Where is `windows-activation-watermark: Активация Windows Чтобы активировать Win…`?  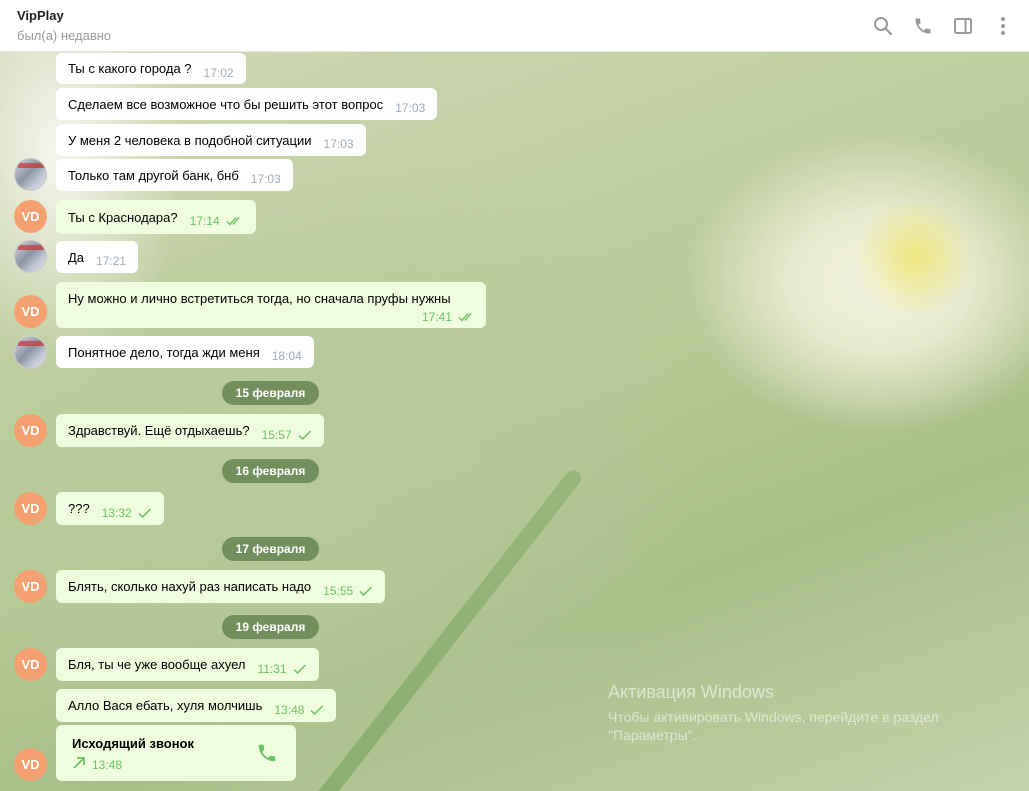
windows-activation-watermark: Активация Windows Чтобы активировать Win… is located at coordinates (773, 712).